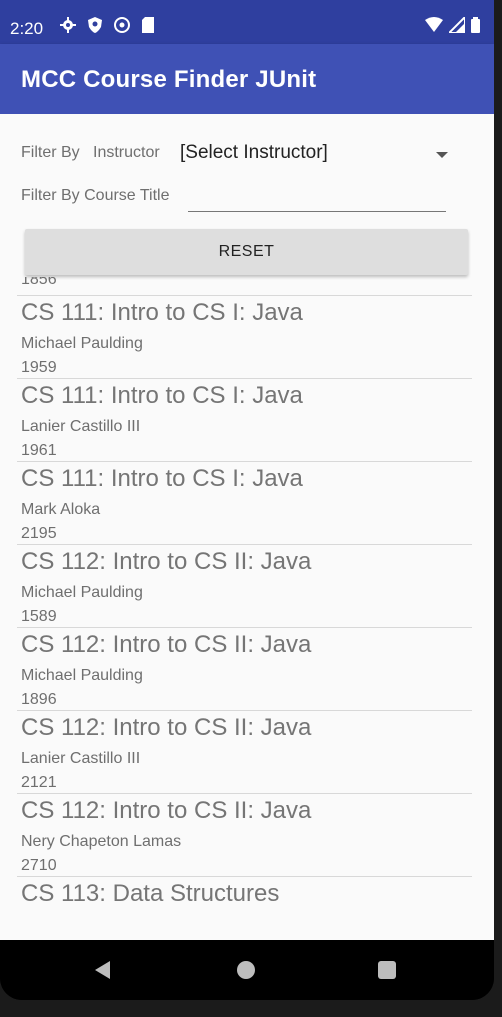 The width and height of the screenshot is (502, 1017). I want to click on course-crn: 2195, so click(39, 533).